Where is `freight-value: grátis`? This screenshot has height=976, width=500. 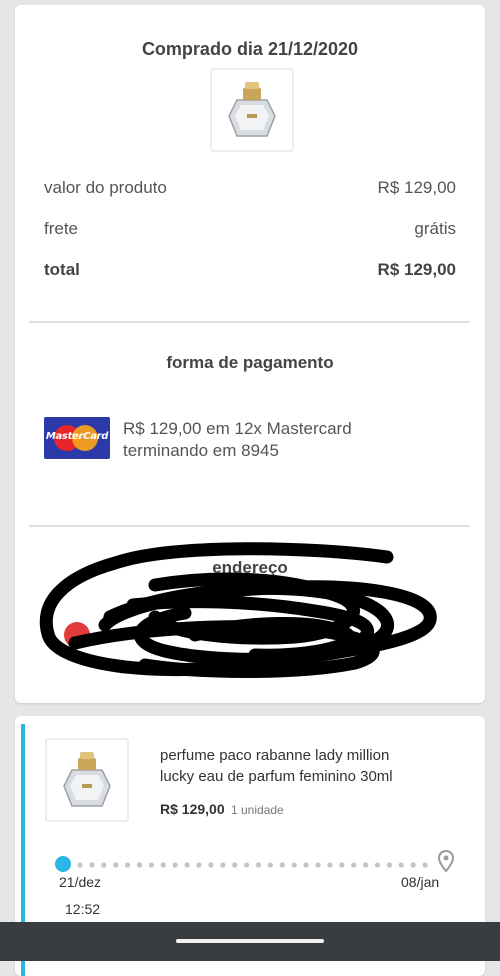
freight-value: grátis is located at coordinates (435, 228).